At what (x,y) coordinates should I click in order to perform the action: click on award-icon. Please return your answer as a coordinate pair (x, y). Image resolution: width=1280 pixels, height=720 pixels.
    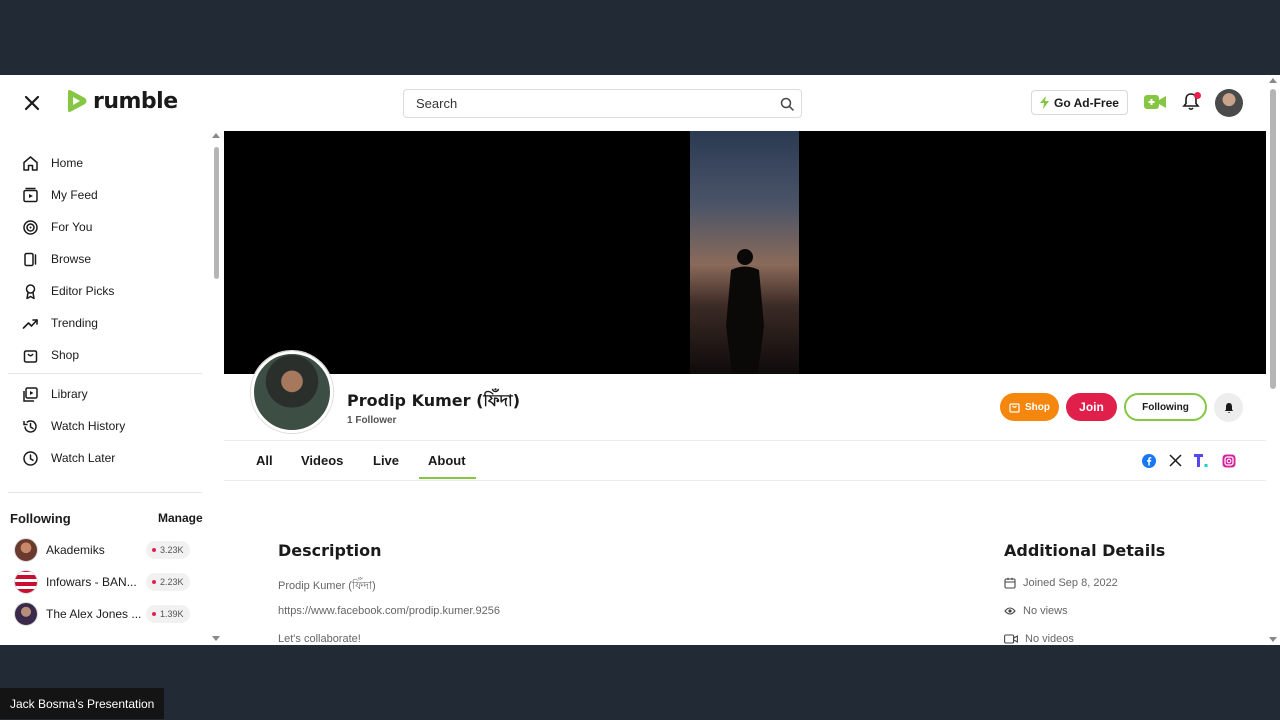
    Looking at the image, I should click on (30, 291).